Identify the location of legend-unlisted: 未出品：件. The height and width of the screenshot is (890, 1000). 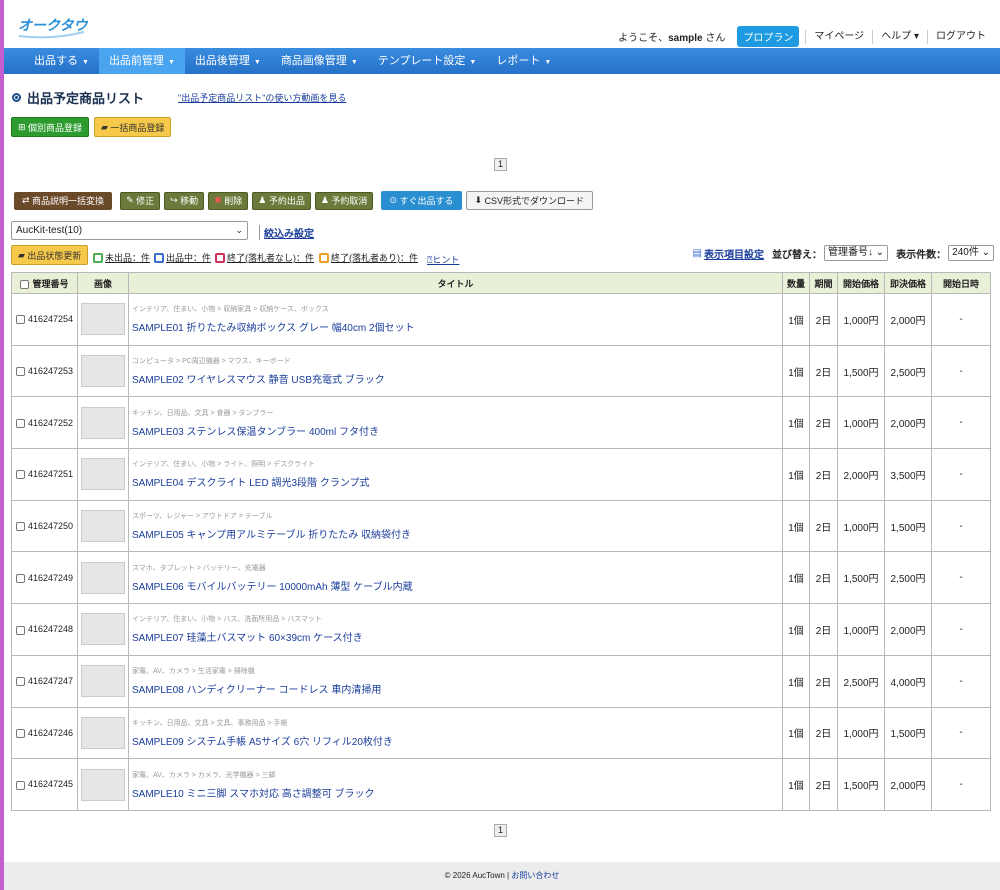
(121, 257).